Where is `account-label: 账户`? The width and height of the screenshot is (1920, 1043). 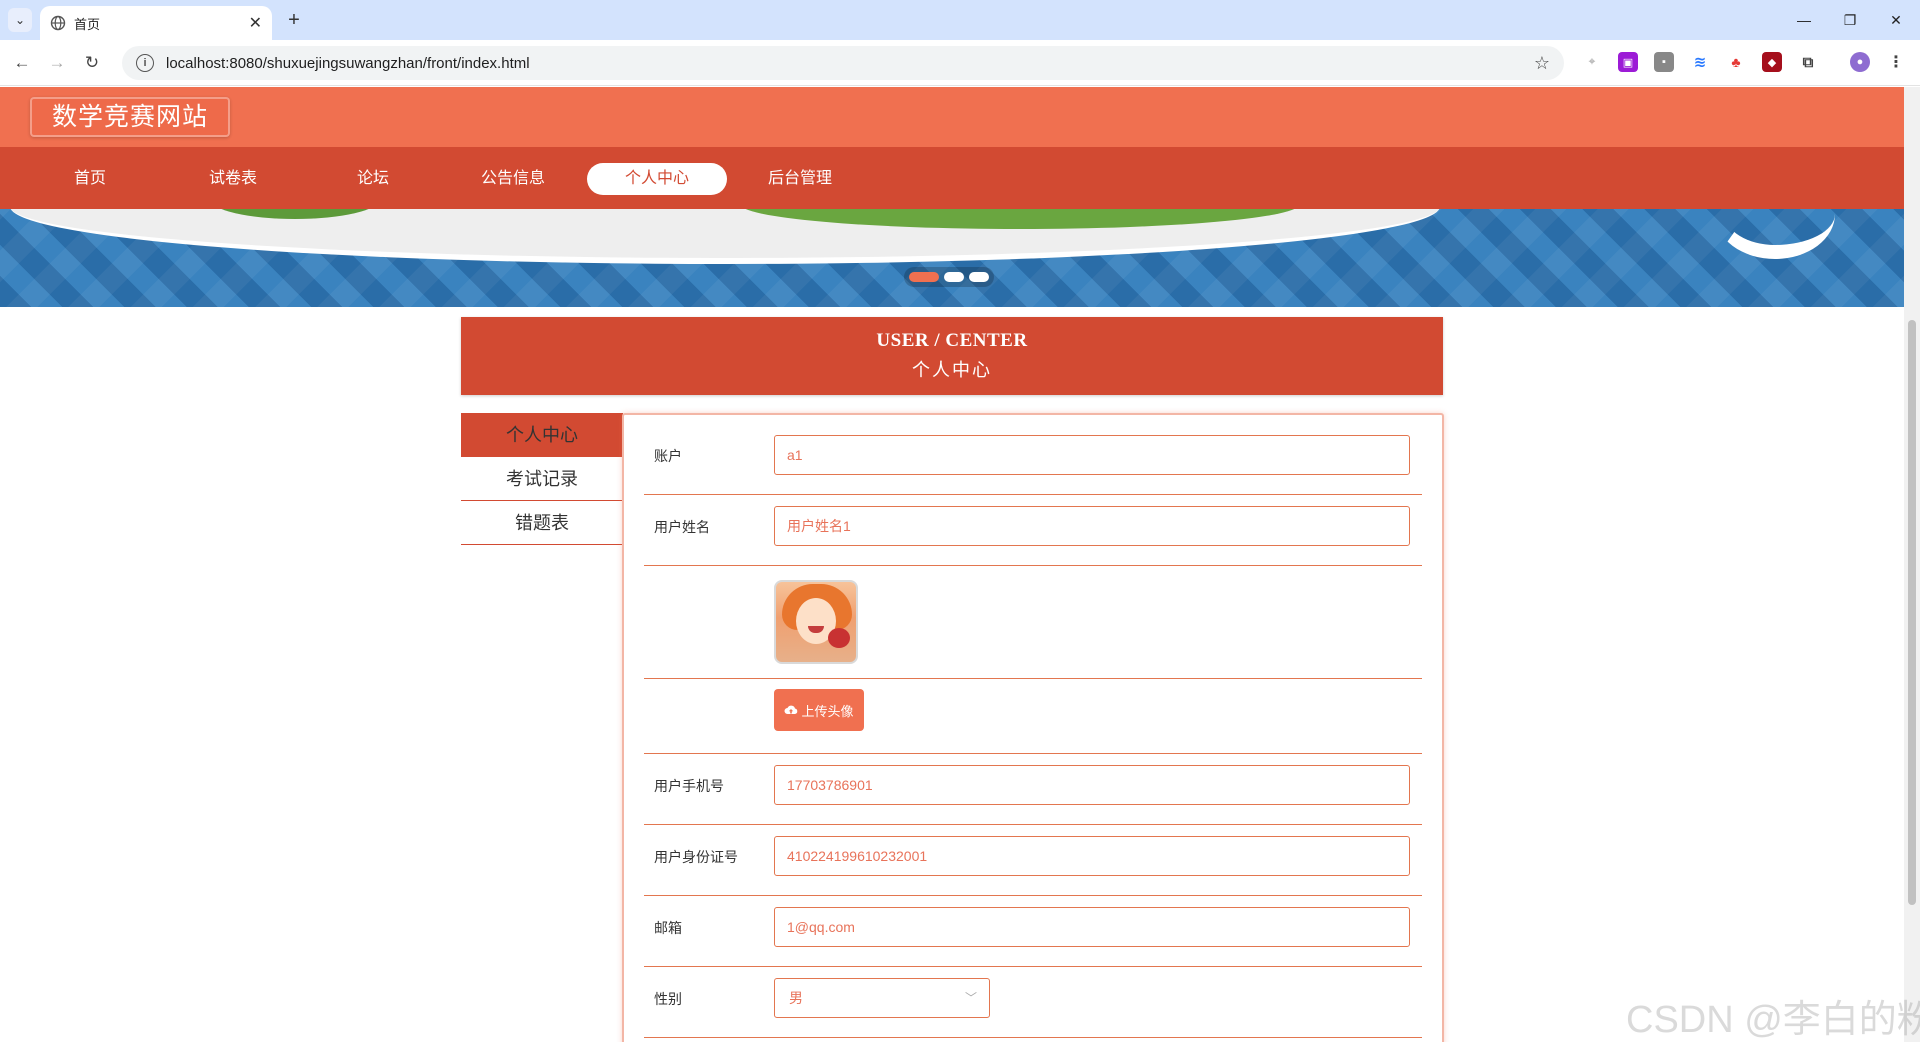
account-label: 账户 is located at coordinates (668, 456).